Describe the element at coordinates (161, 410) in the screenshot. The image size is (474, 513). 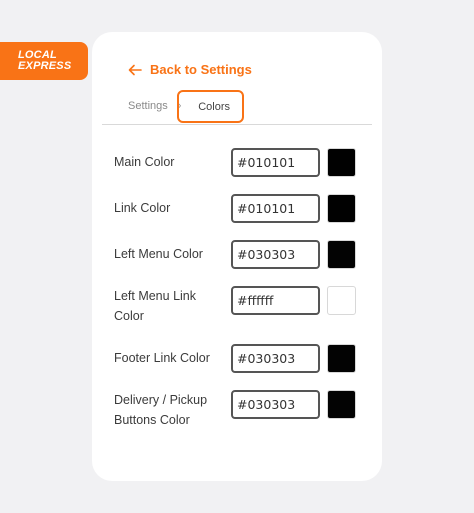
I see `delivery-pickup-color-label: Delivery / Pickup Buttons Color` at that location.